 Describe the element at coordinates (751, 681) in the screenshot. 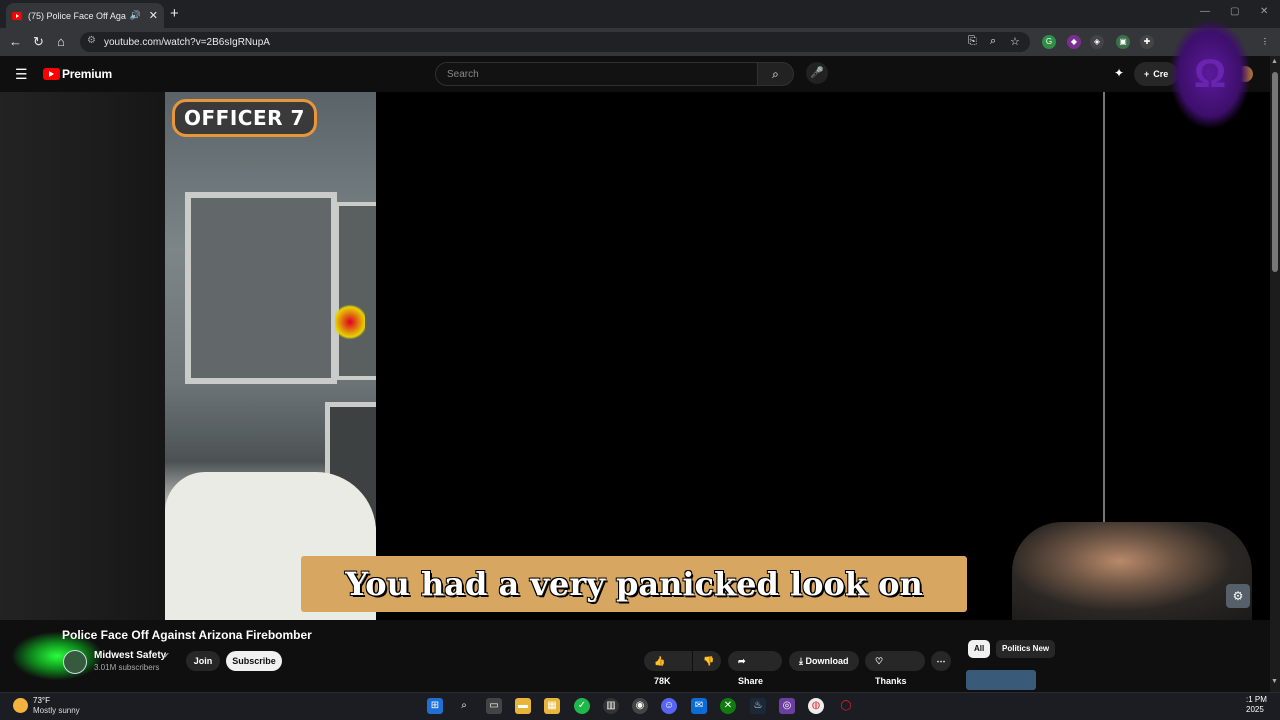

I see `share-label: Share` at that location.